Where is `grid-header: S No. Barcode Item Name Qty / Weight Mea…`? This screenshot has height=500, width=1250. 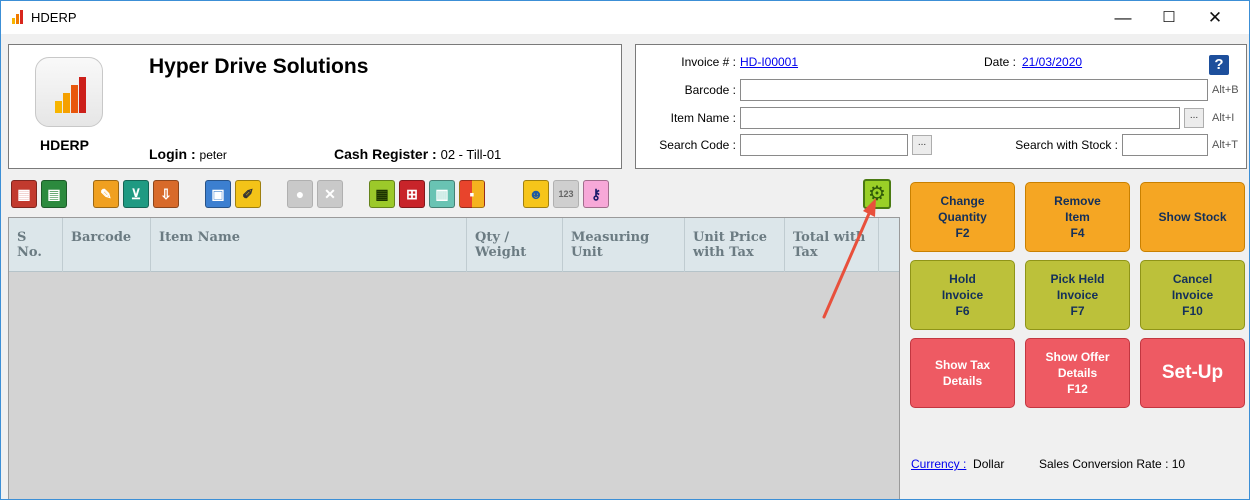
grid-header: S No. Barcode Item Name Qty / Weight Mea… is located at coordinates (454, 245).